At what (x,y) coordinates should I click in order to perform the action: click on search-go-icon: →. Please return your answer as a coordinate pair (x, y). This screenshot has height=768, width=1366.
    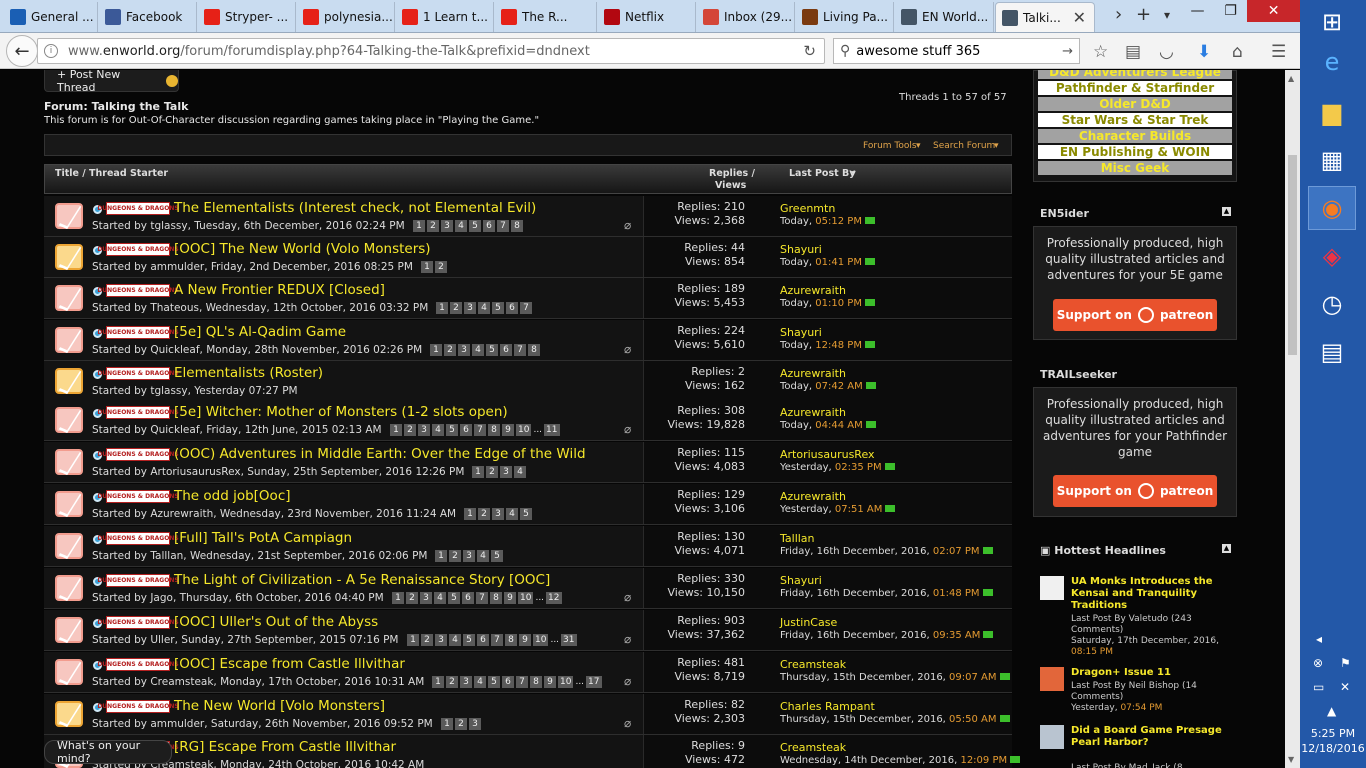
    Looking at the image, I should click on (1067, 51).